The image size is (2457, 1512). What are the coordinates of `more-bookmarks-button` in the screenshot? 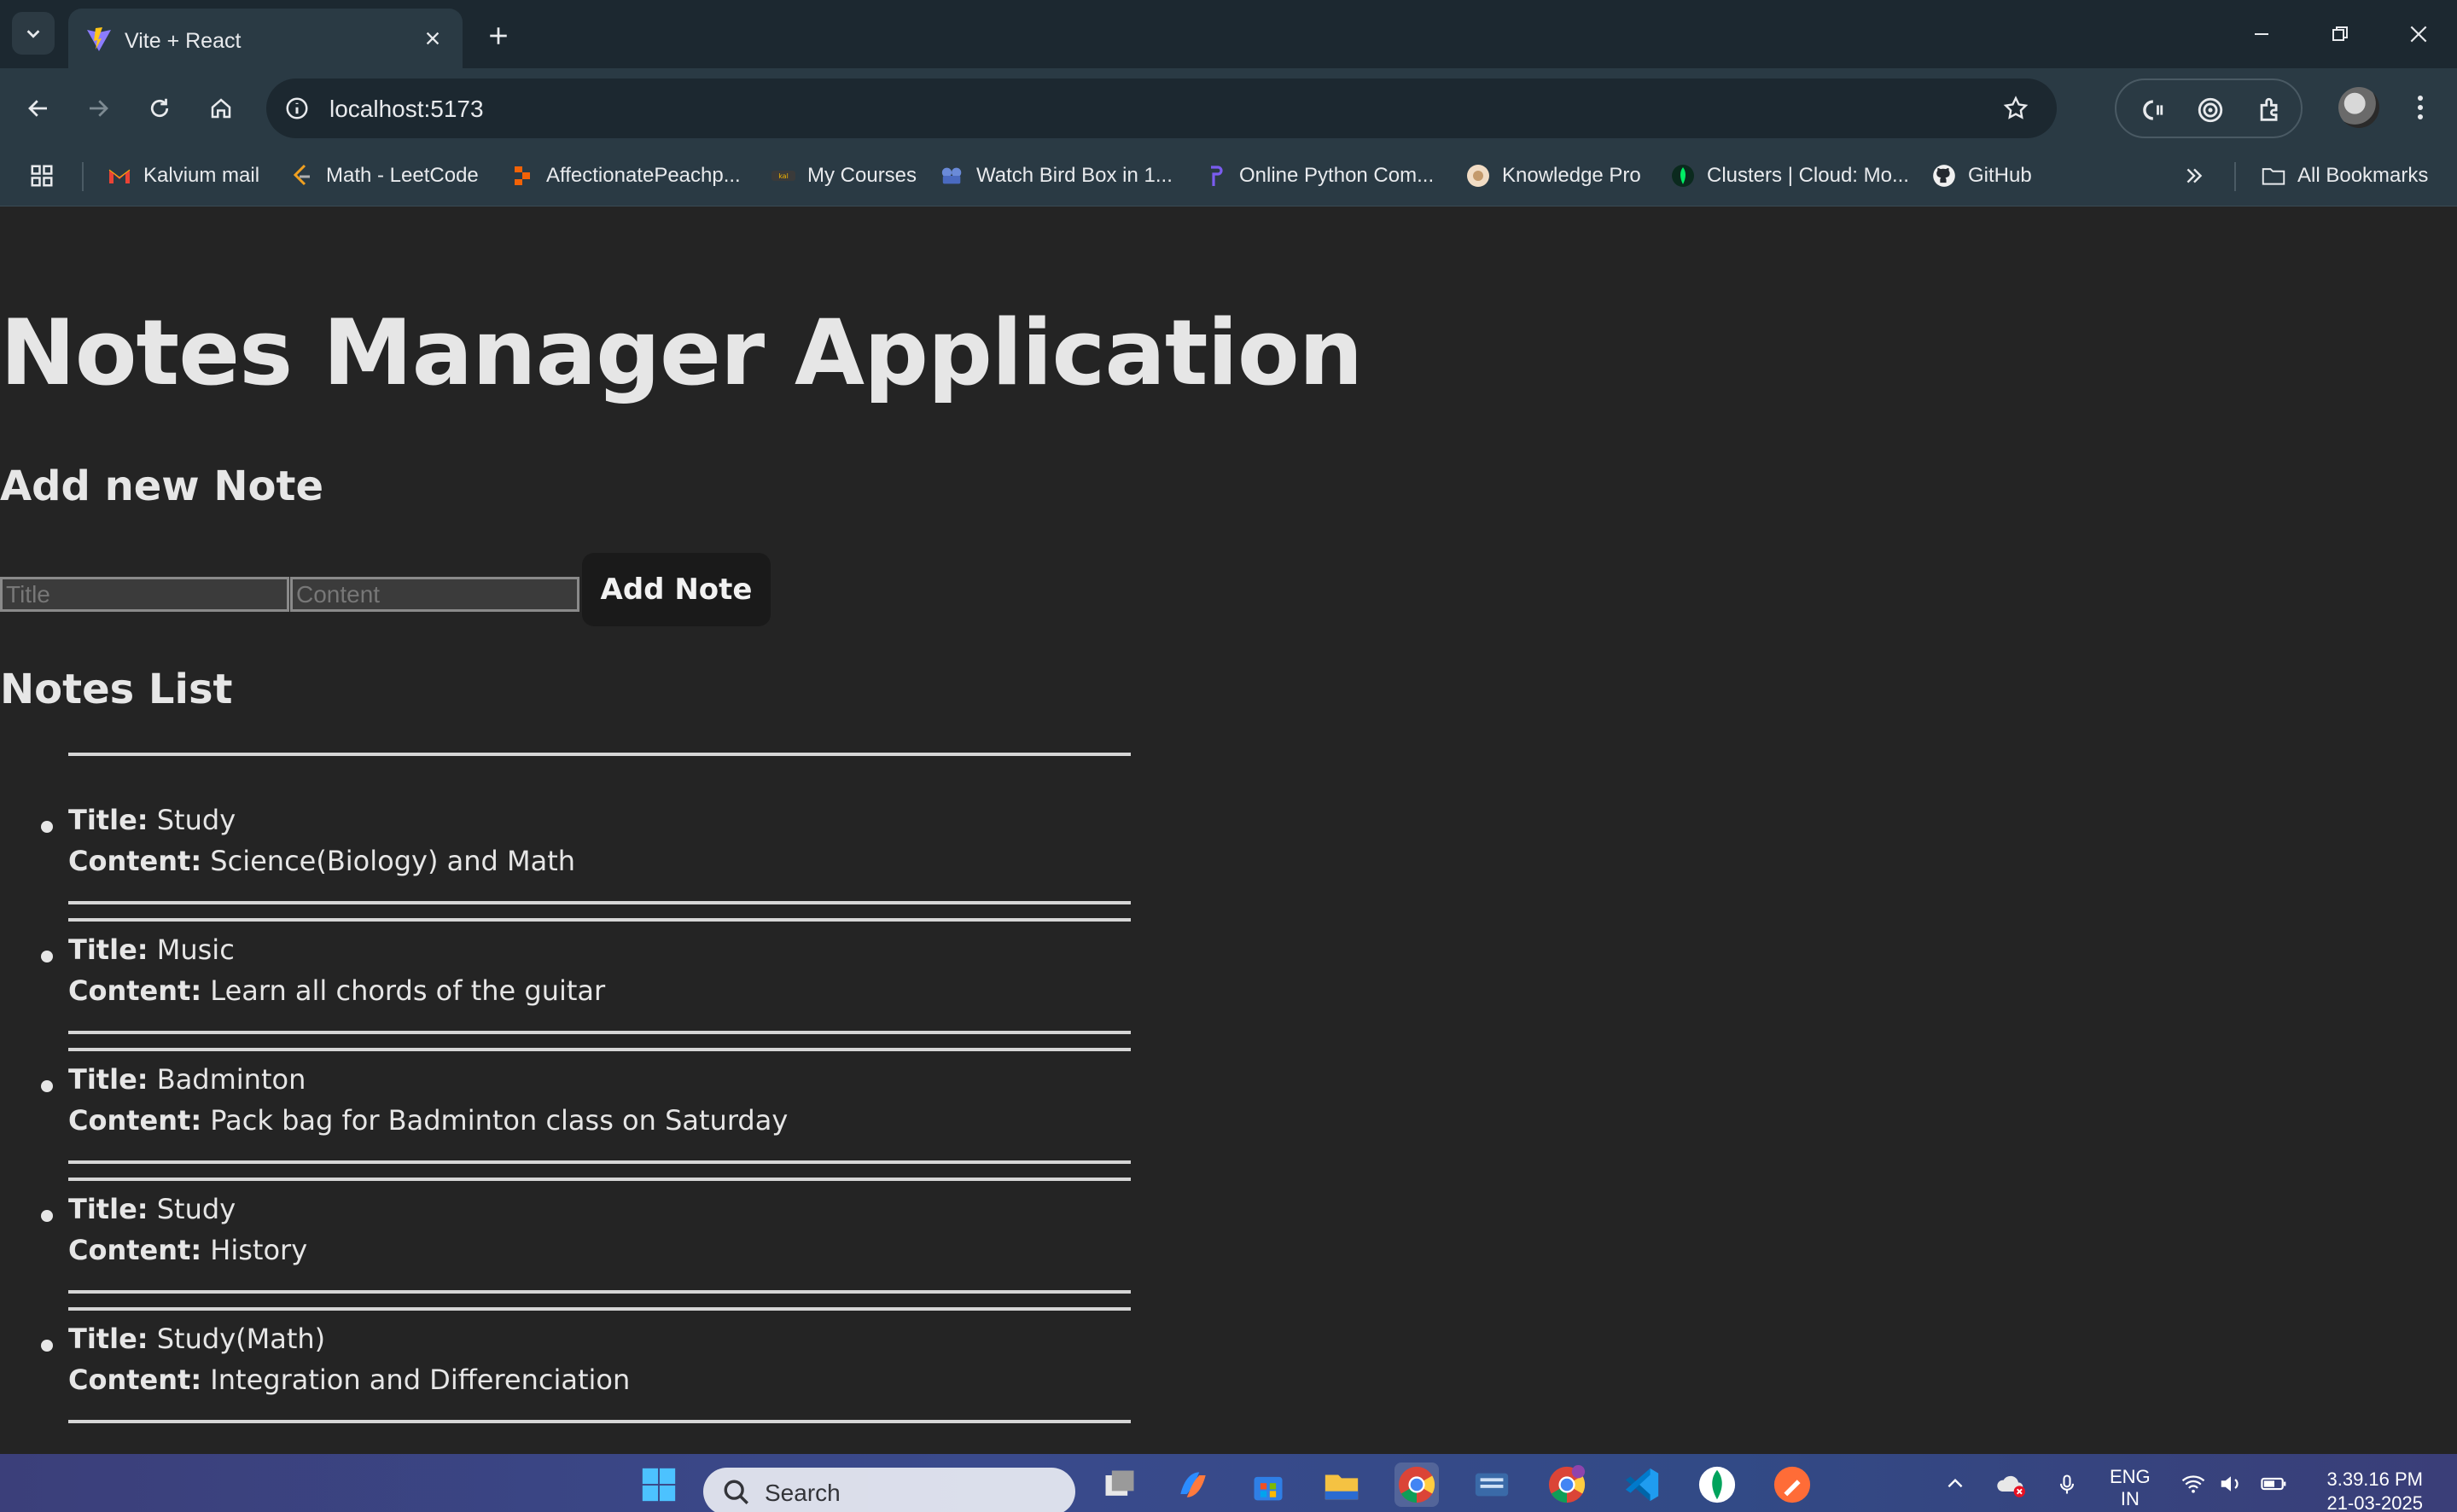 It's located at (2194, 176).